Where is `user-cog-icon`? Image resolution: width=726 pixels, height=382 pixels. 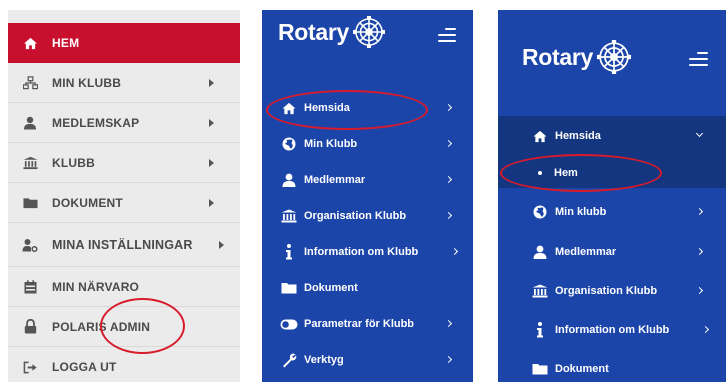 user-cog-icon is located at coordinates (30, 245).